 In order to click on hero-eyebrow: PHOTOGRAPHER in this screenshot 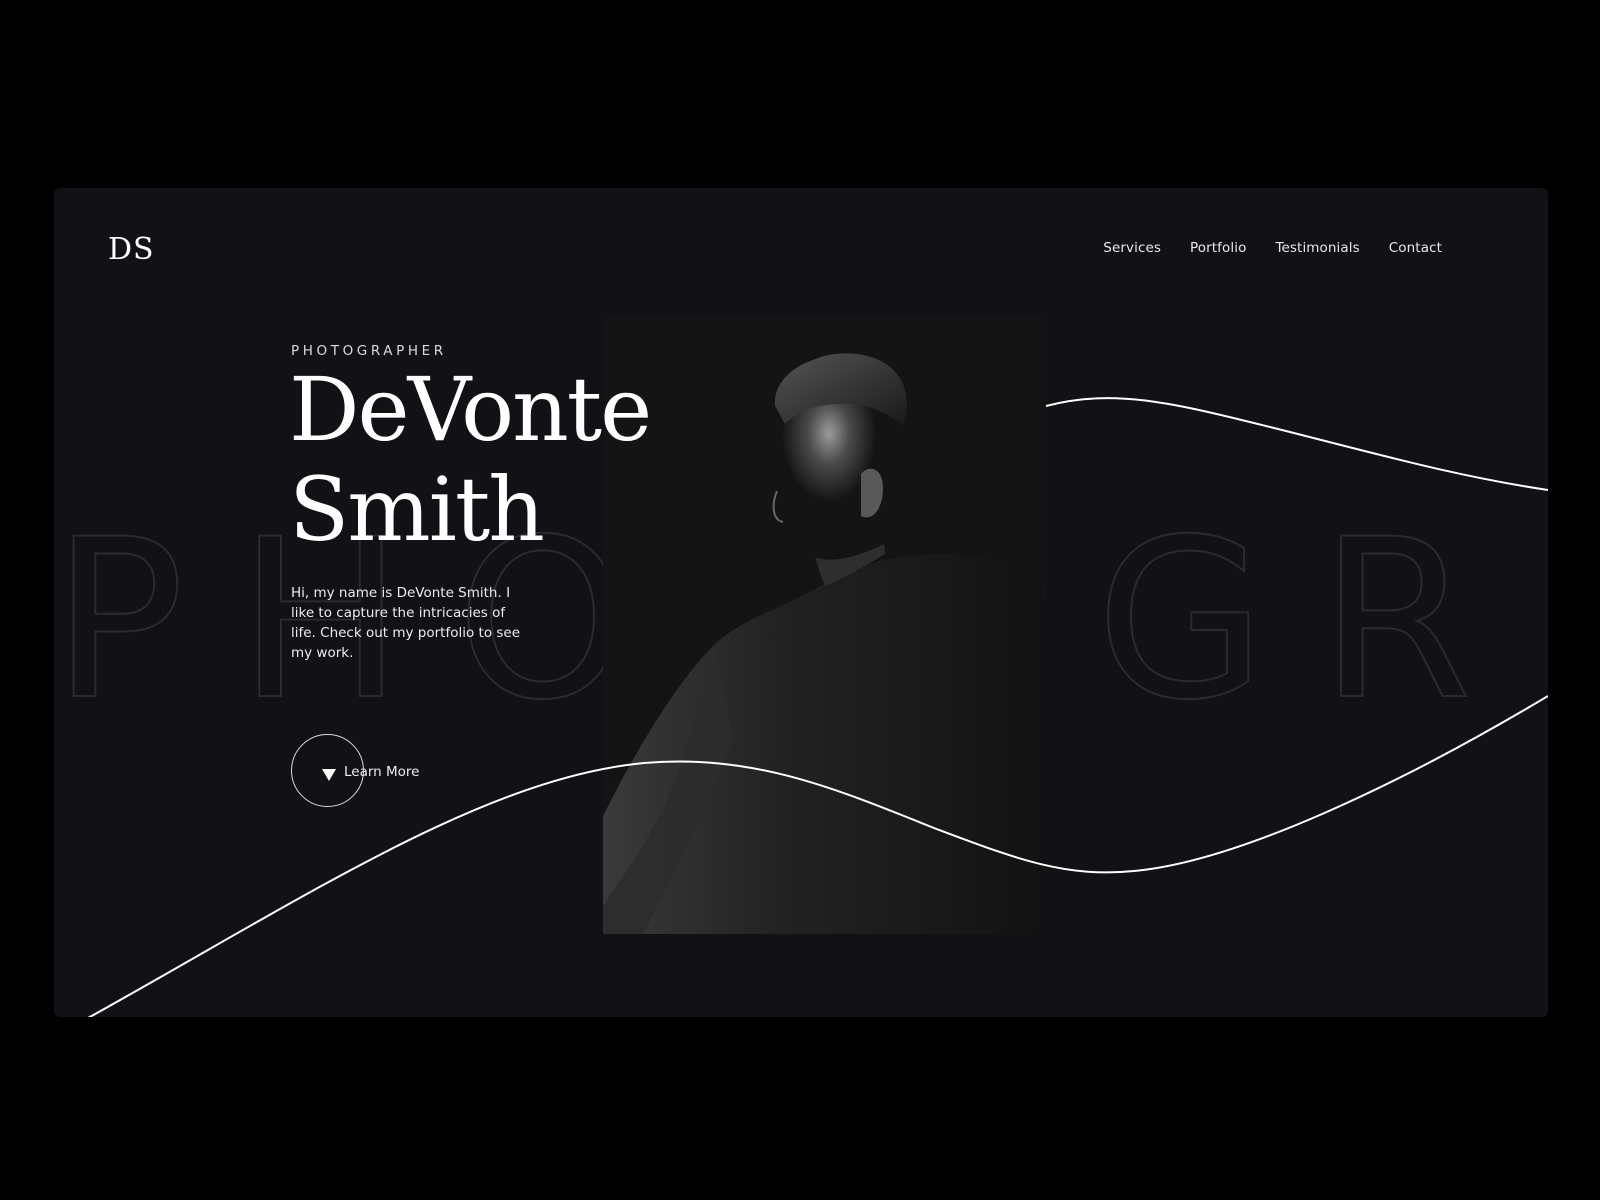, I will do `click(369, 351)`.